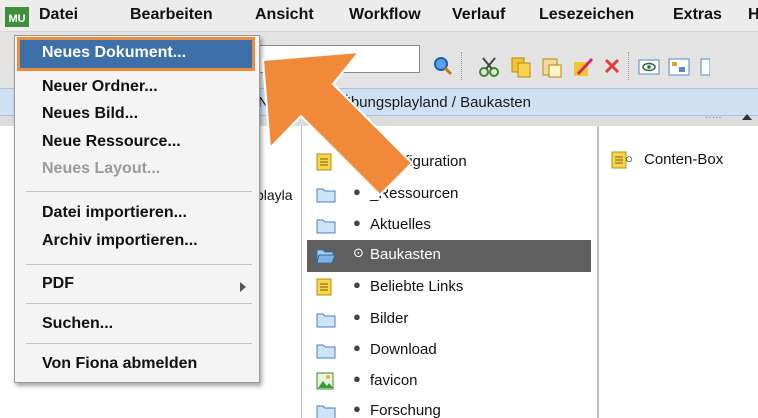 This screenshot has height=418, width=758. What do you see at coordinates (337, 123) in the screenshot?
I see `pointer-arrow-icon` at bounding box center [337, 123].